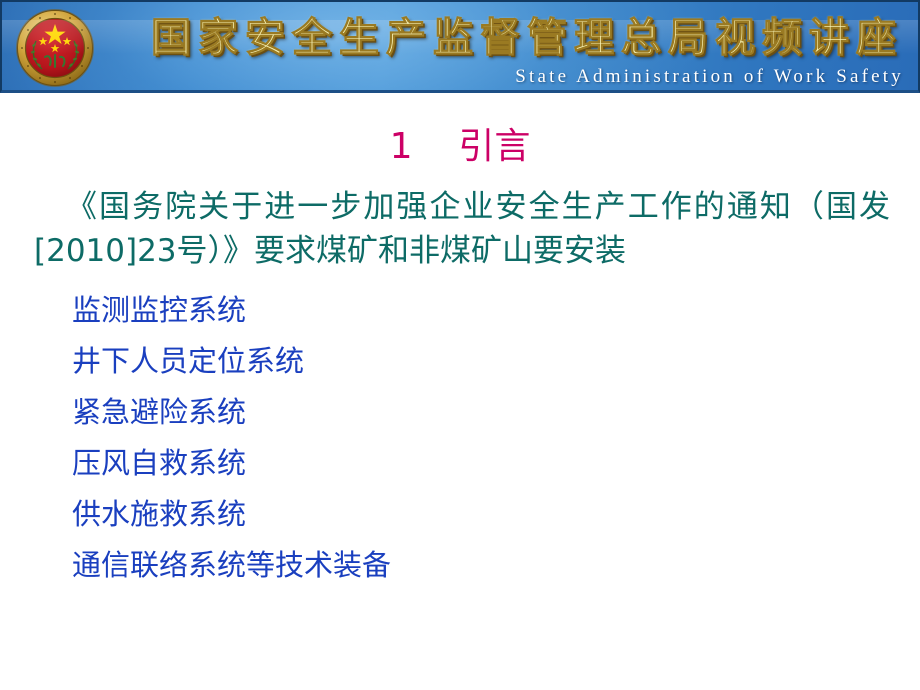 The width and height of the screenshot is (920, 690). I want to click on list-item: 监测监控系统, so click(159, 310).